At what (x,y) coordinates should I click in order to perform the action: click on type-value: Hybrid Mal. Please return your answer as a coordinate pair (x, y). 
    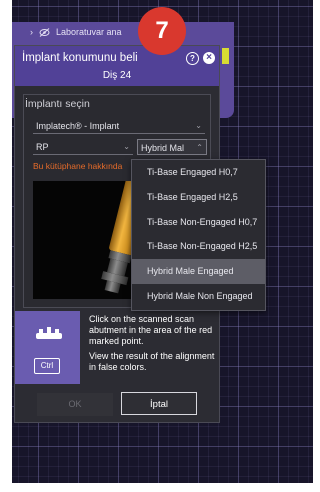
    Looking at the image, I should click on (163, 148).